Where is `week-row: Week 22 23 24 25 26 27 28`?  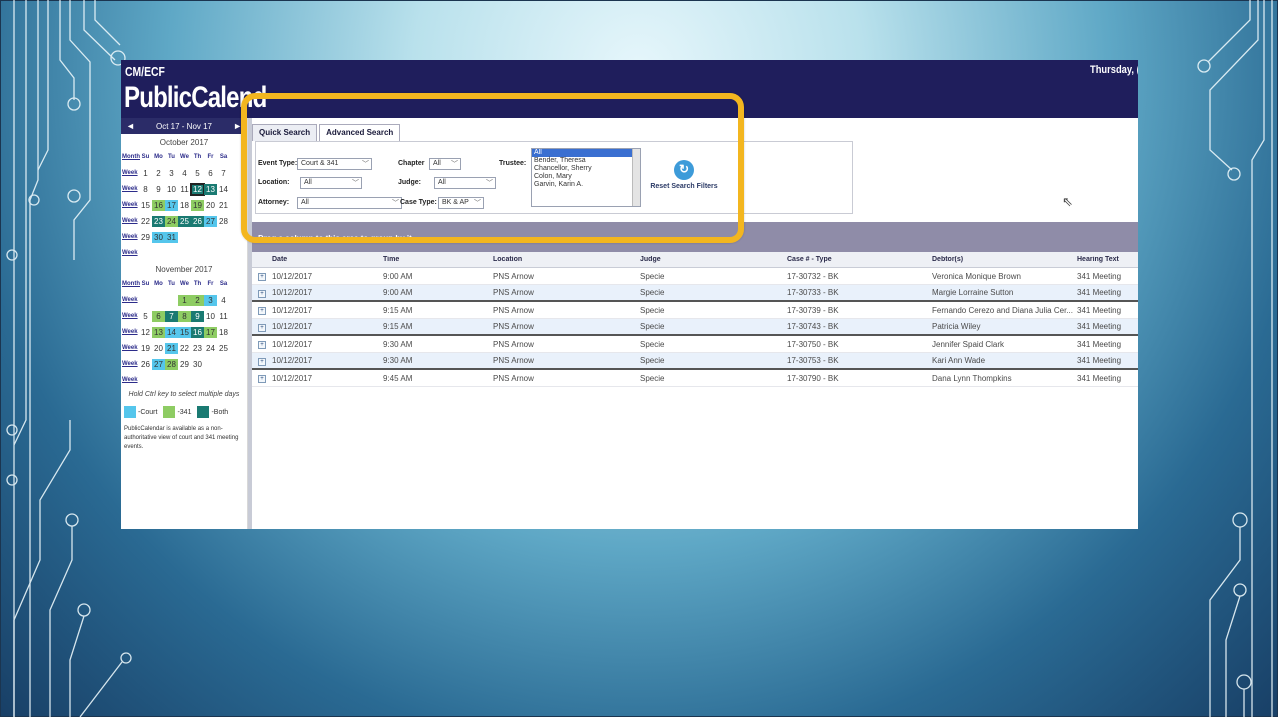 week-row: Week 22 23 24 25 26 27 28 is located at coordinates (184, 221).